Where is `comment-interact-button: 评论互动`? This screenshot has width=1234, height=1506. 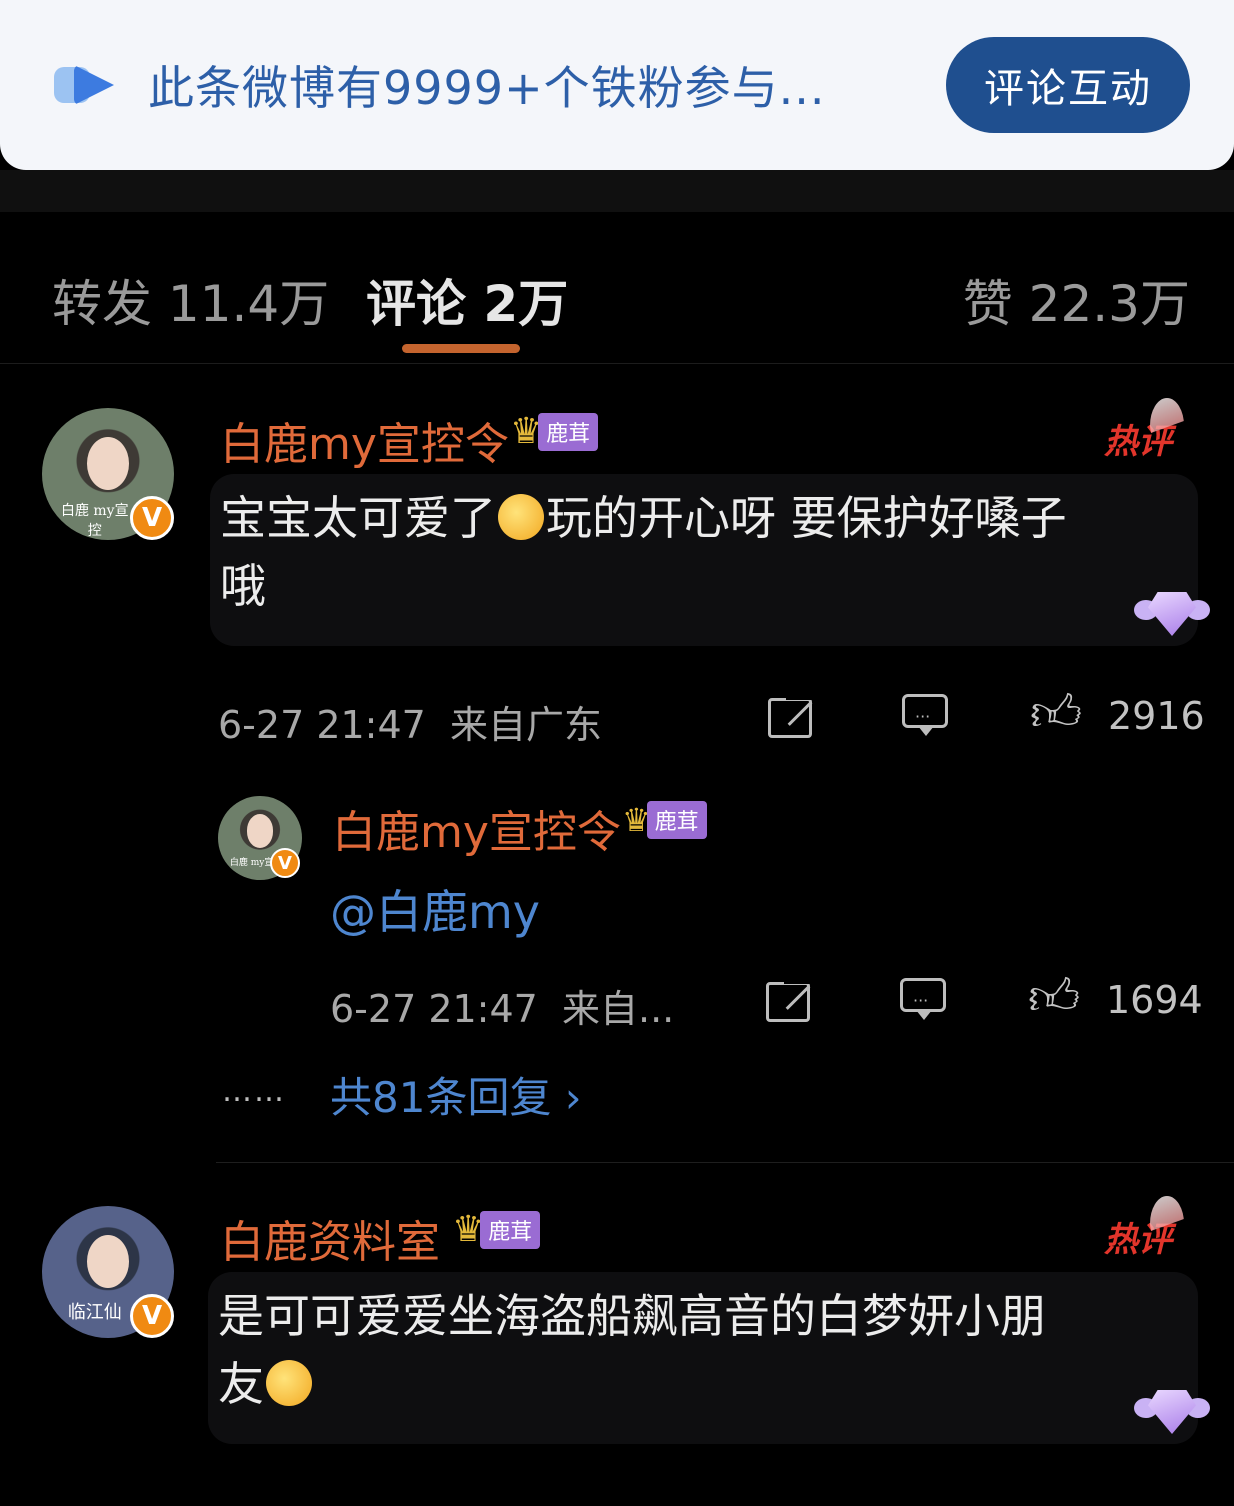
comment-interact-button: 评论互动 is located at coordinates (1068, 85).